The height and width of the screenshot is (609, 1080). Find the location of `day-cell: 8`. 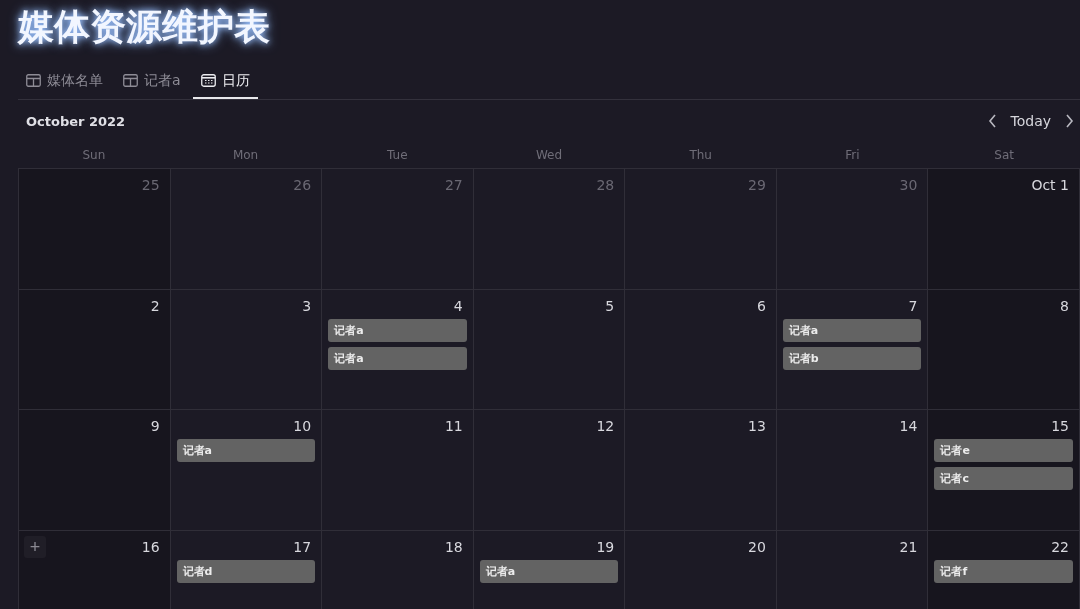

day-cell: 8 is located at coordinates (1004, 349).